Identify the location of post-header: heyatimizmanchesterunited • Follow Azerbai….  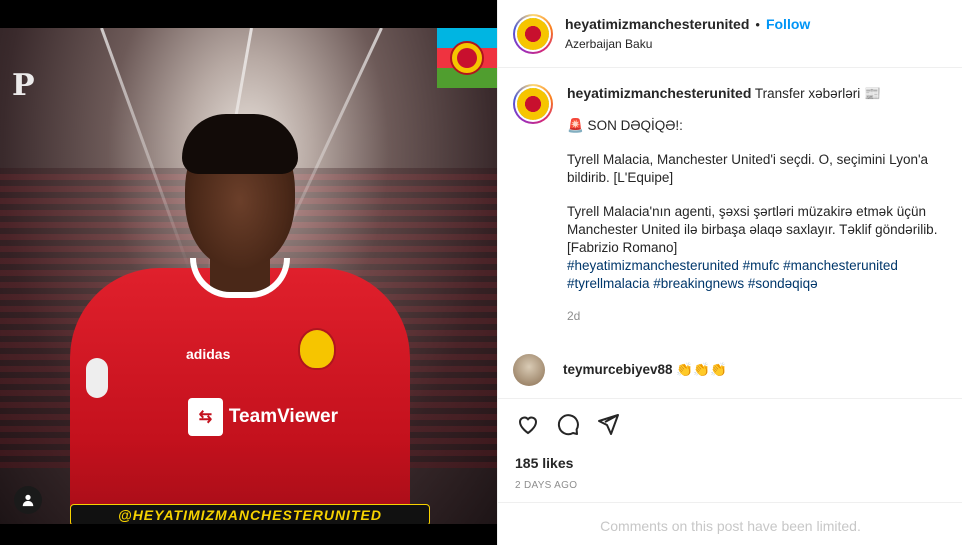
(730, 34).